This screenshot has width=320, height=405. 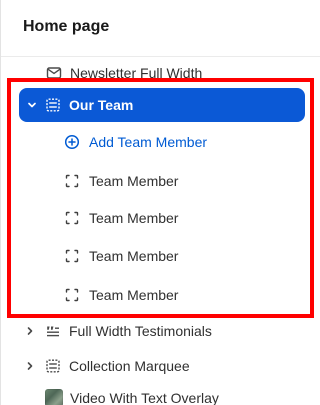 I want to click on section-item-collection-marquee: Collection Marquee, so click(x=160, y=366).